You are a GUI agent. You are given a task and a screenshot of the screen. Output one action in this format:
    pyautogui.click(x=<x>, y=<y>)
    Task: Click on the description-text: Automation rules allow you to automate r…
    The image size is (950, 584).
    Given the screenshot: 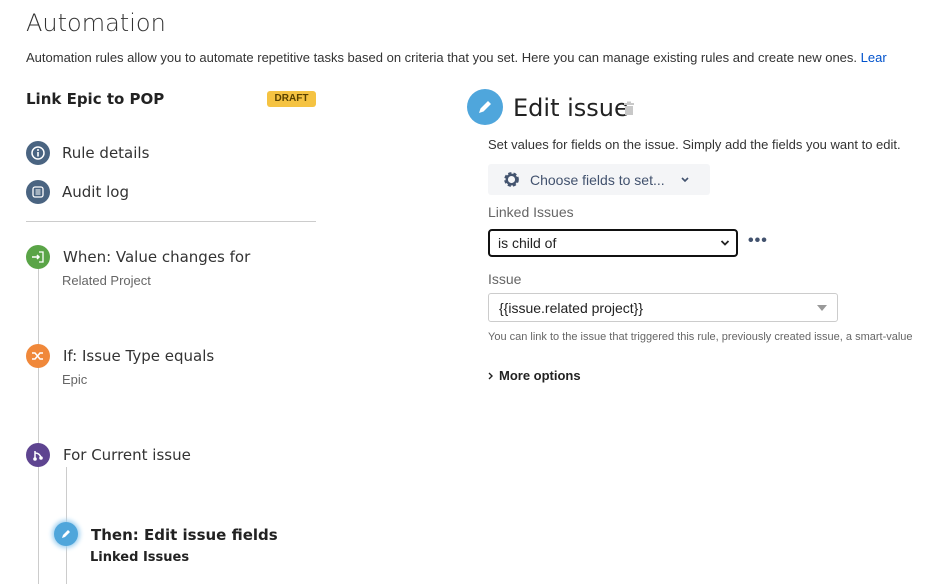 What is the action you would take?
    pyautogui.click(x=442, y=57)
    